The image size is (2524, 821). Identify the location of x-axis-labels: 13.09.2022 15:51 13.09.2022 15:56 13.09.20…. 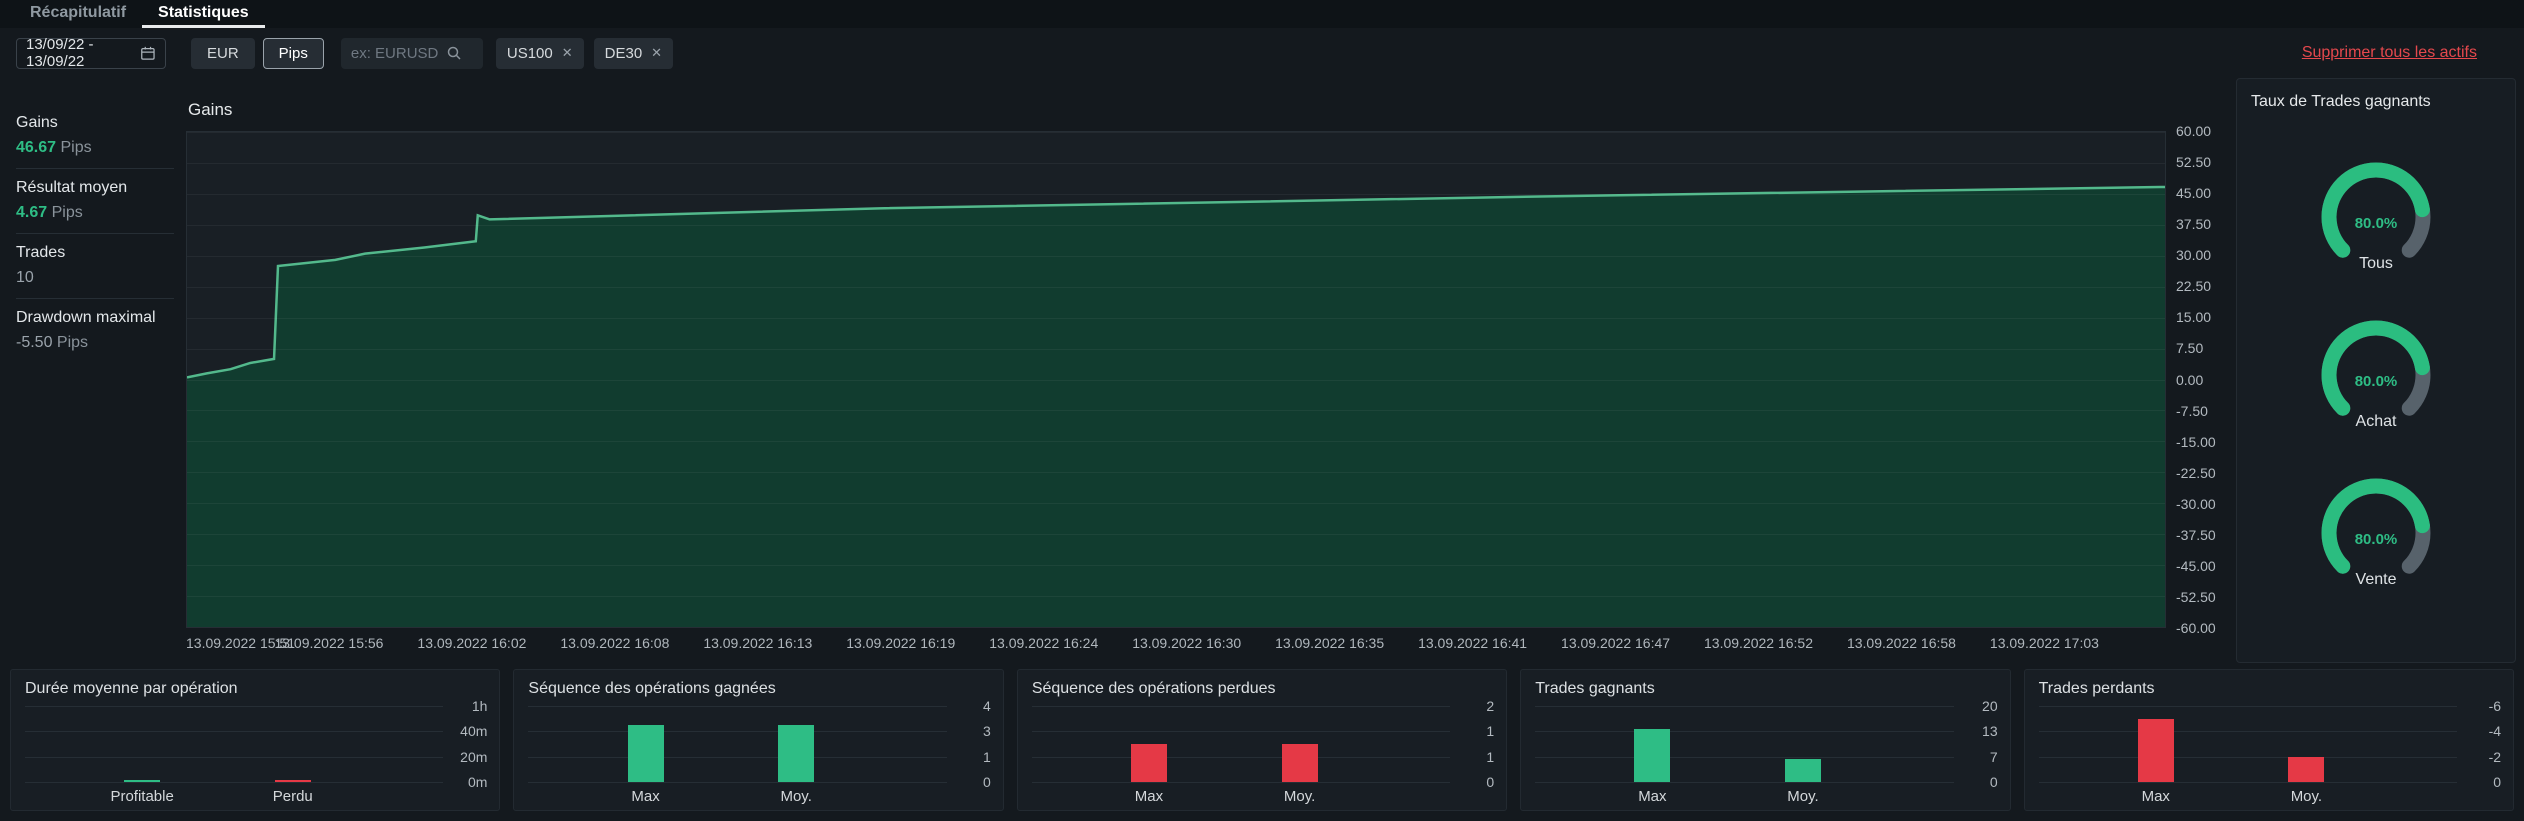
(1176, 642).